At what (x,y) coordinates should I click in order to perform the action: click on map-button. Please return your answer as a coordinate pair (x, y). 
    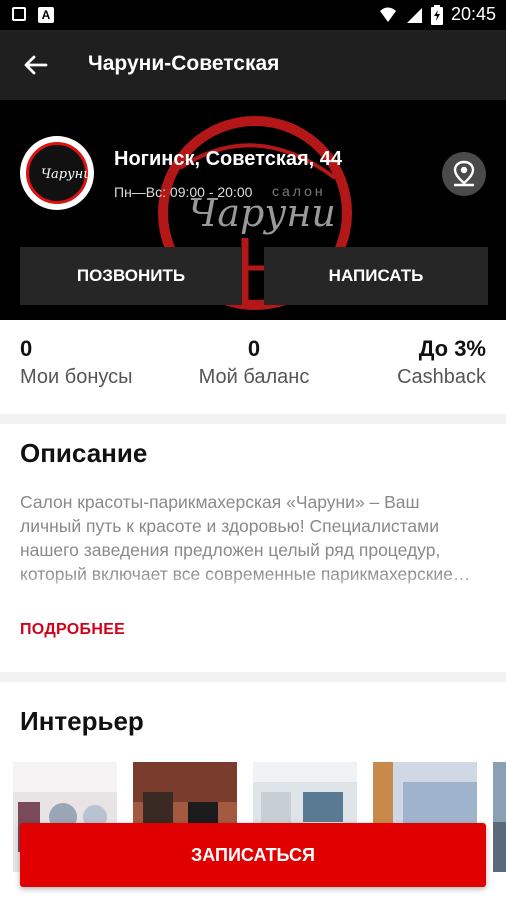
    Looking at the image, I should click on (464, 174).